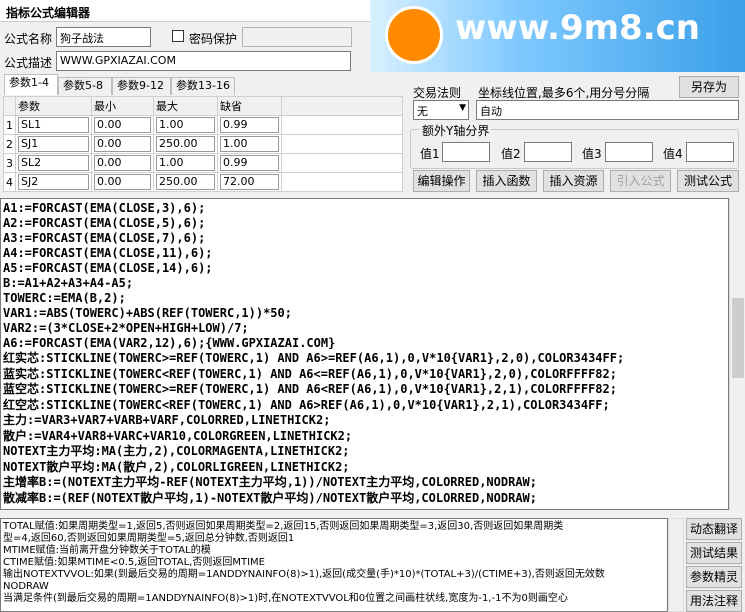 This screenshot has height=612, width=745. Describe the element at coordinates (511, 154) in the screenshot. I see `v2-label: 值2` at that location.